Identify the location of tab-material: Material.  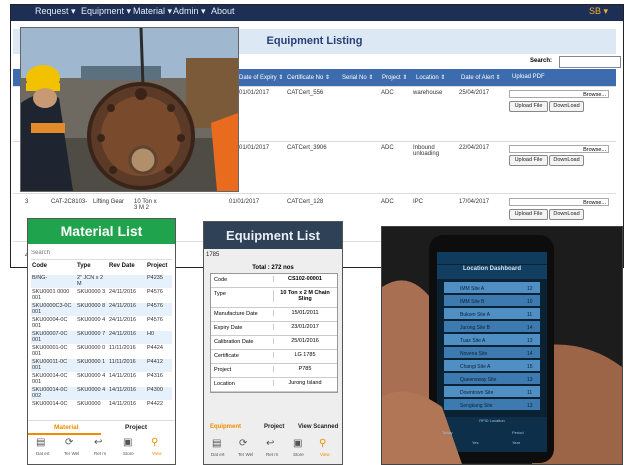
(66, 427).